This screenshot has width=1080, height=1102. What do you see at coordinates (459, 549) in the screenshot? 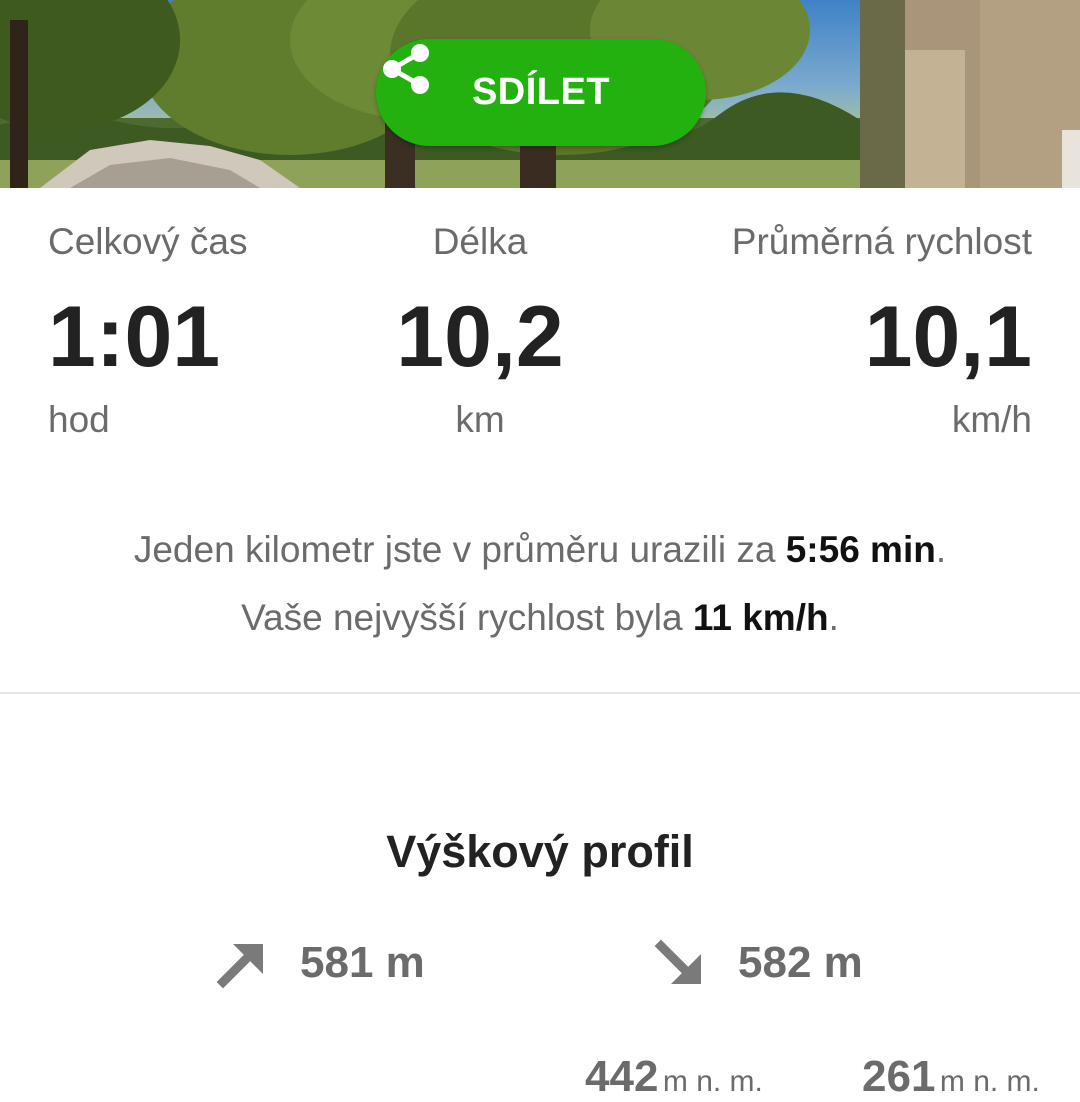
I see `pace-summary-prefix: Jeden kilometr jste v průměru urazili za` at bounding box center [459, 549].